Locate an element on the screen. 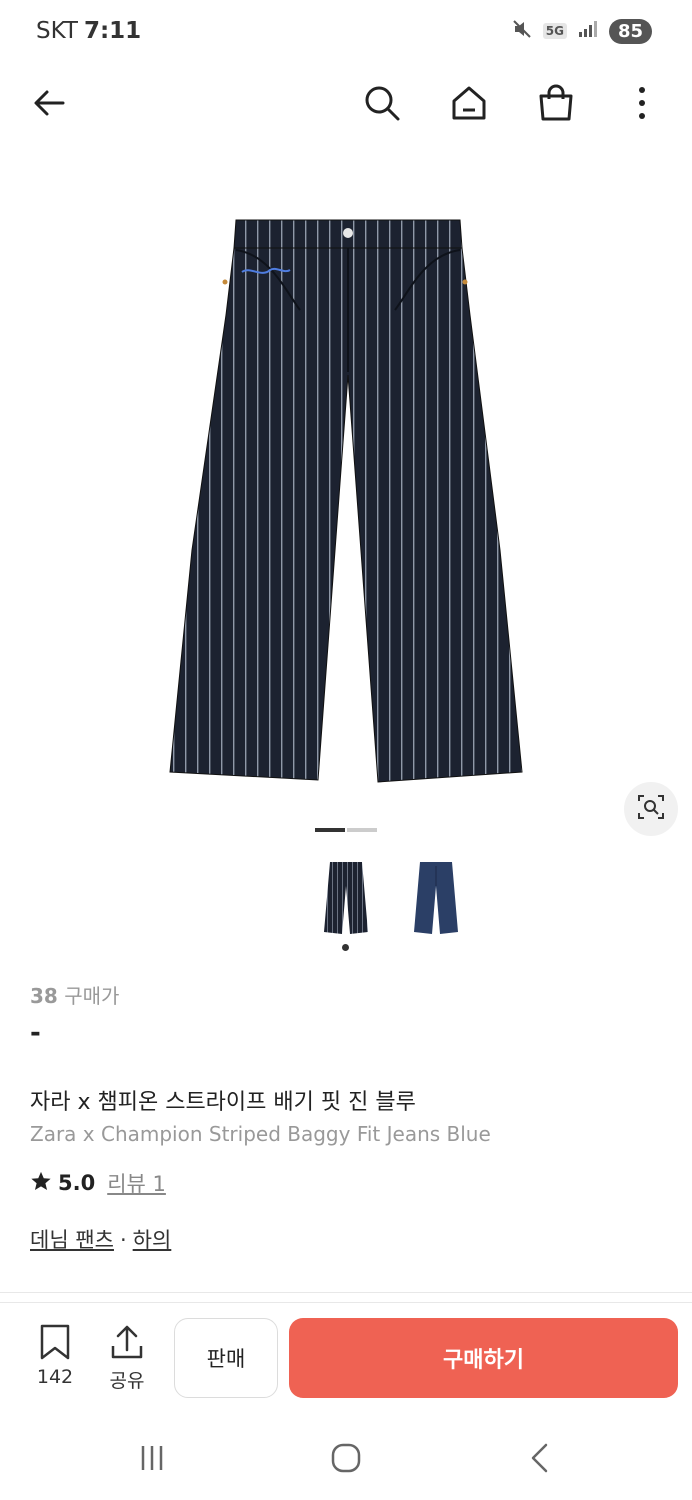  chevron-left-icon is located at coordinates (540, 1460).